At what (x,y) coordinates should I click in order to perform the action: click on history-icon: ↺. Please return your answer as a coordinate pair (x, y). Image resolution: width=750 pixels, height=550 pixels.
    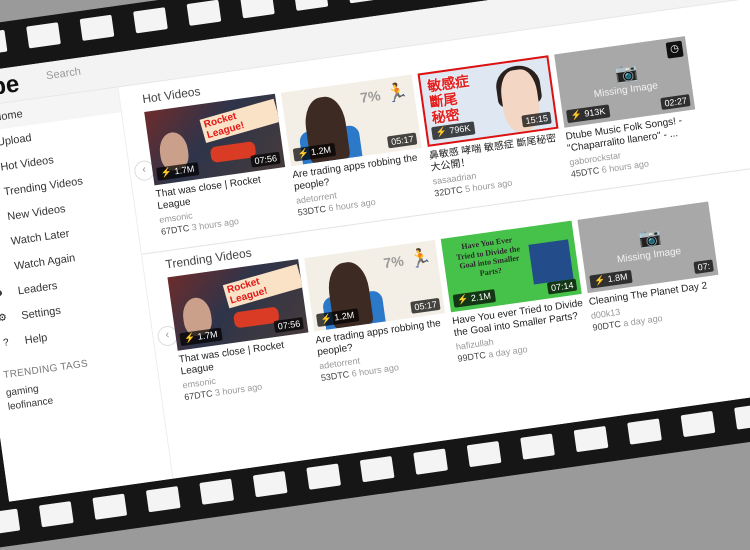
    Looking at the image, I should click on (1, 268).